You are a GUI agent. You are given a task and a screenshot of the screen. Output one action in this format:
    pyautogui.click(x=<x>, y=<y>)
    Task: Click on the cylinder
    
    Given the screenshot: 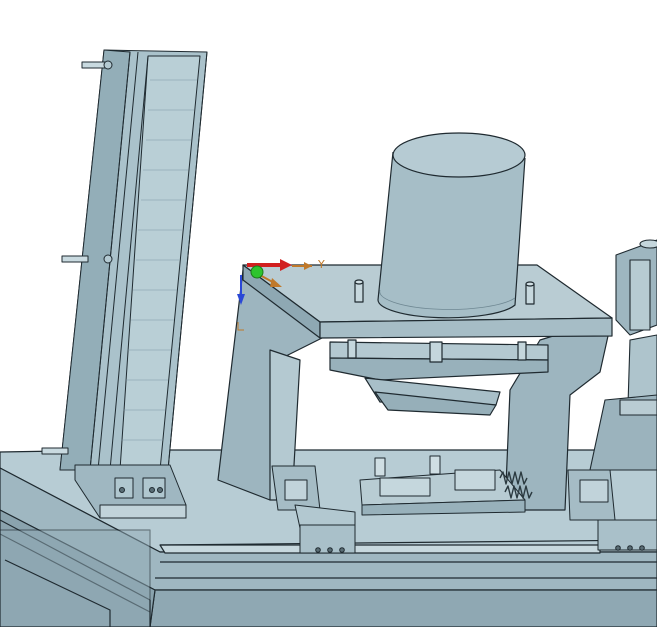 What is the action you would take?
    pyautogui.click(x=451, y=225)
    